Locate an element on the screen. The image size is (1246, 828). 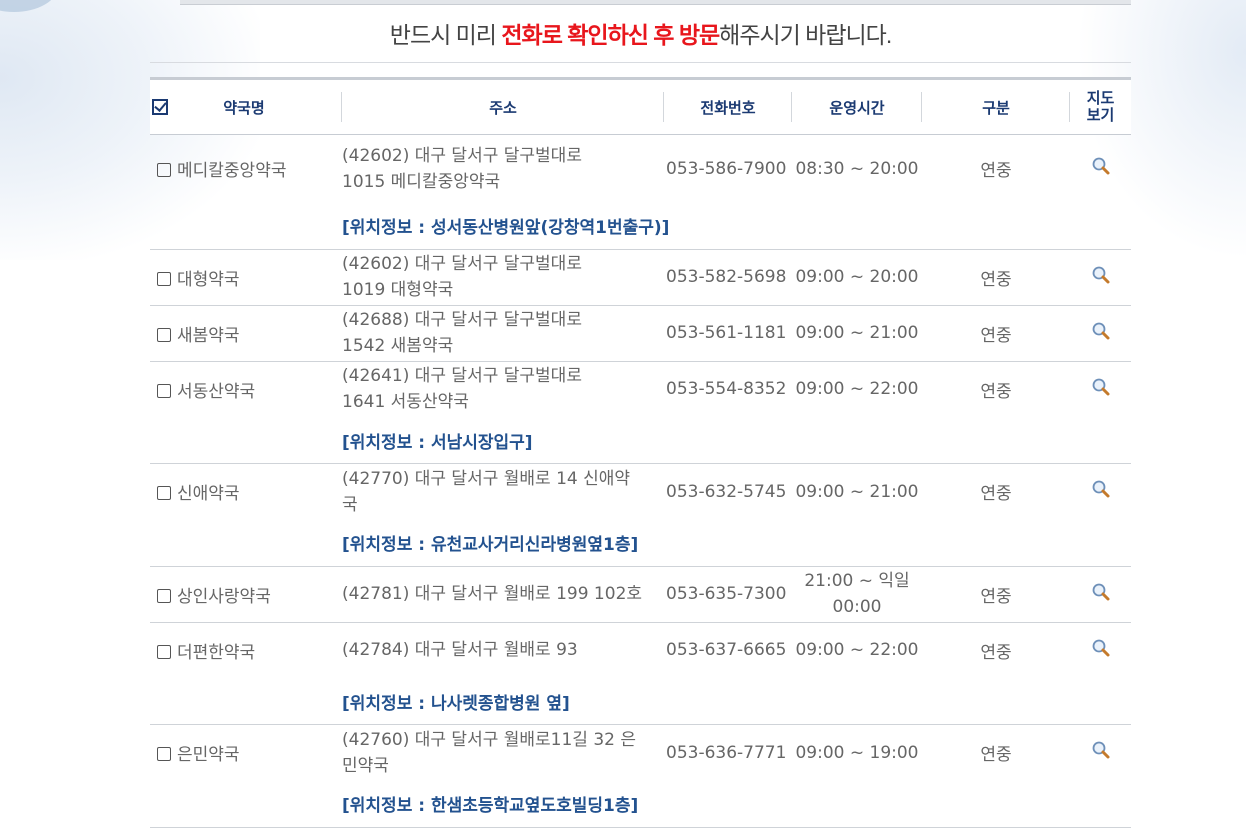
address-line-2: 1542 새봄약국 is located at coordinates (398, 346).